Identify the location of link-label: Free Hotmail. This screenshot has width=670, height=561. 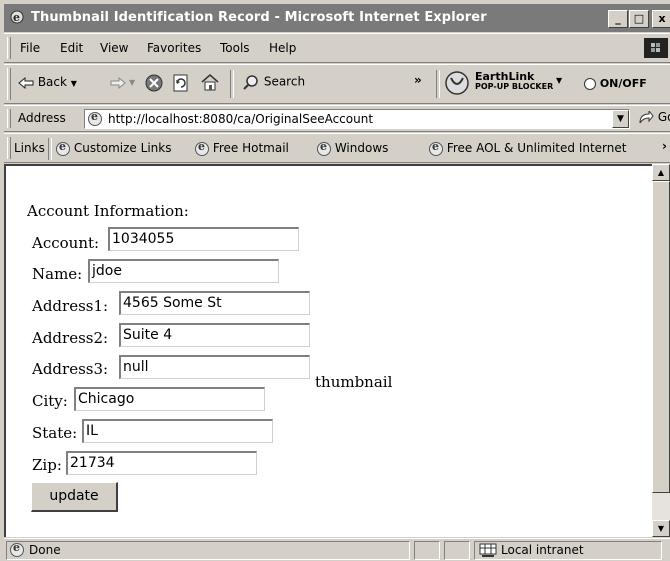
(250, 148).